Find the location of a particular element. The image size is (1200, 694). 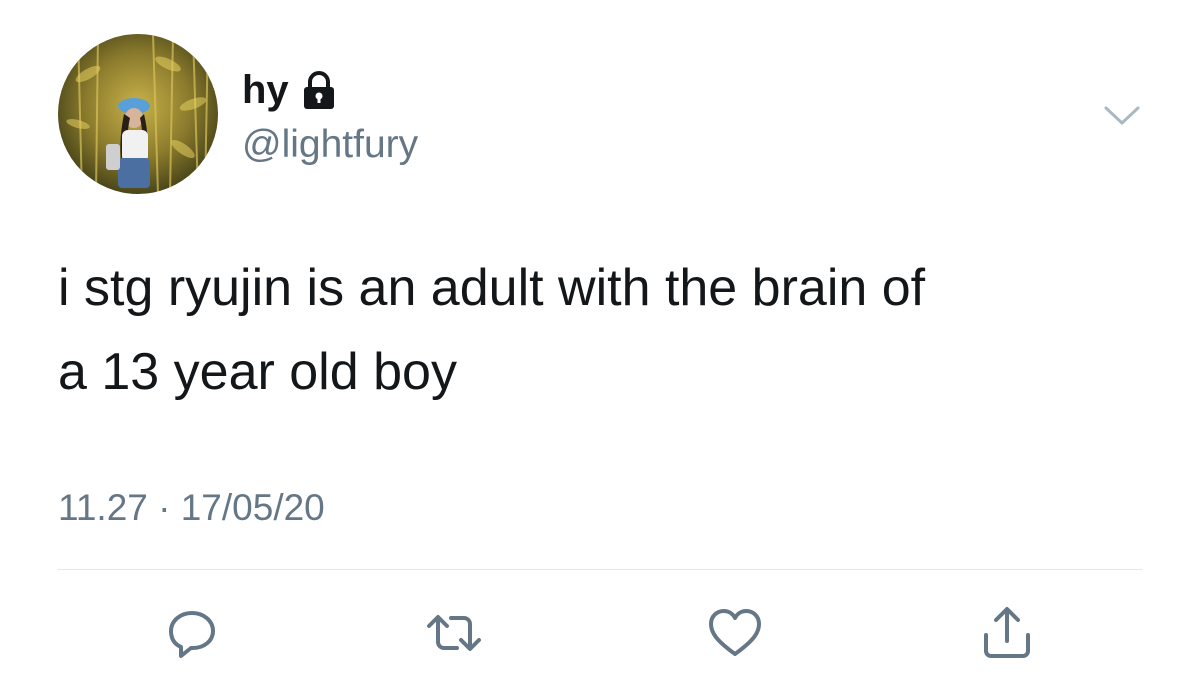

avatar is located at coordinates (138, 114).